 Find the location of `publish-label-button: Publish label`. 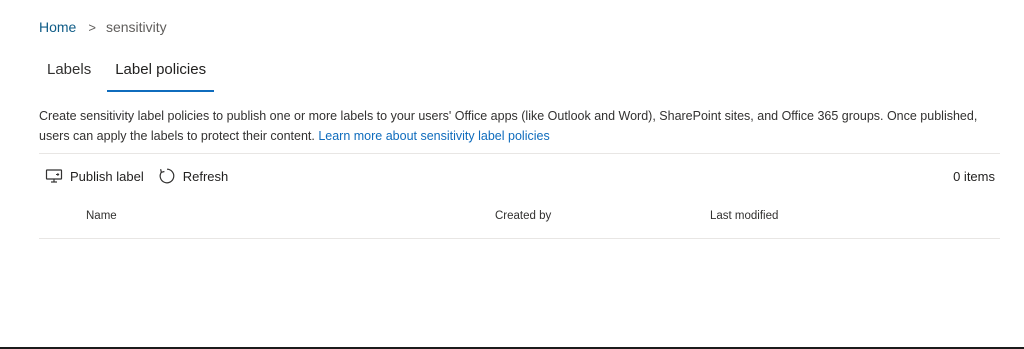

publish-label-button: Publish label is located at coordinates (94, 176).